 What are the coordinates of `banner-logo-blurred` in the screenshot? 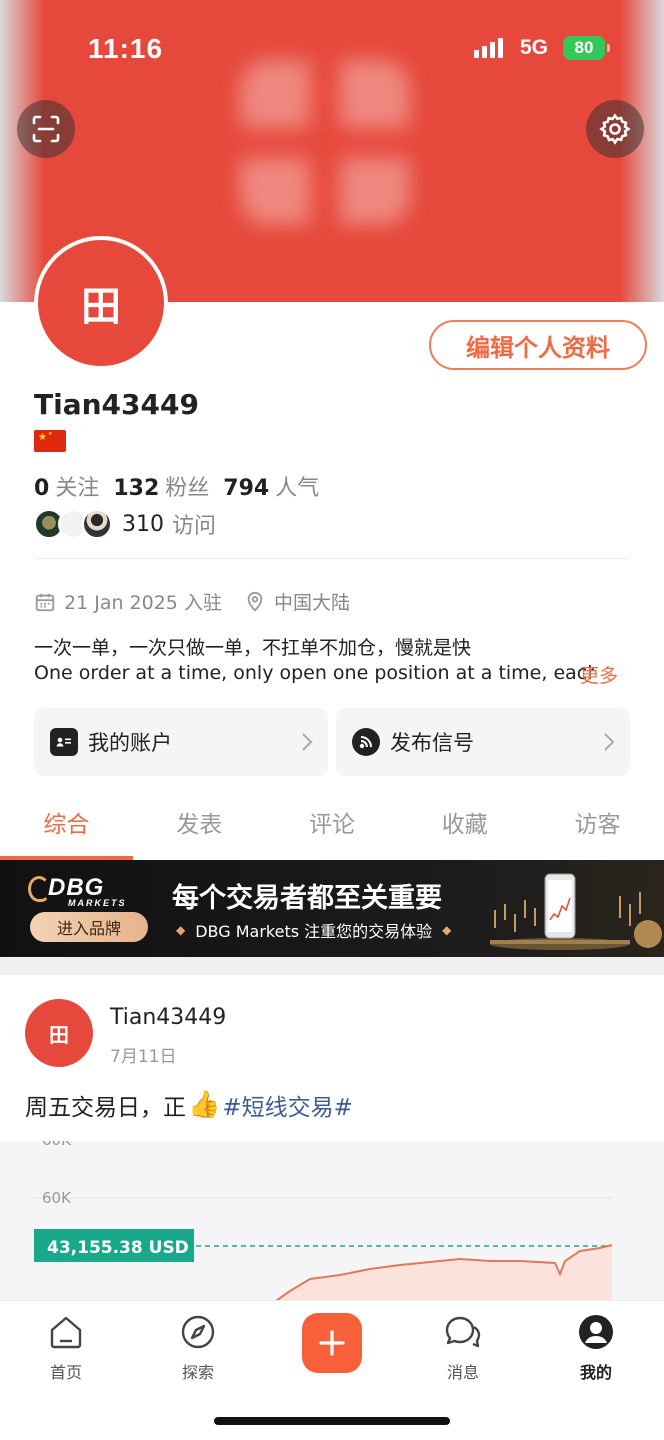 It's located at (325, 142).